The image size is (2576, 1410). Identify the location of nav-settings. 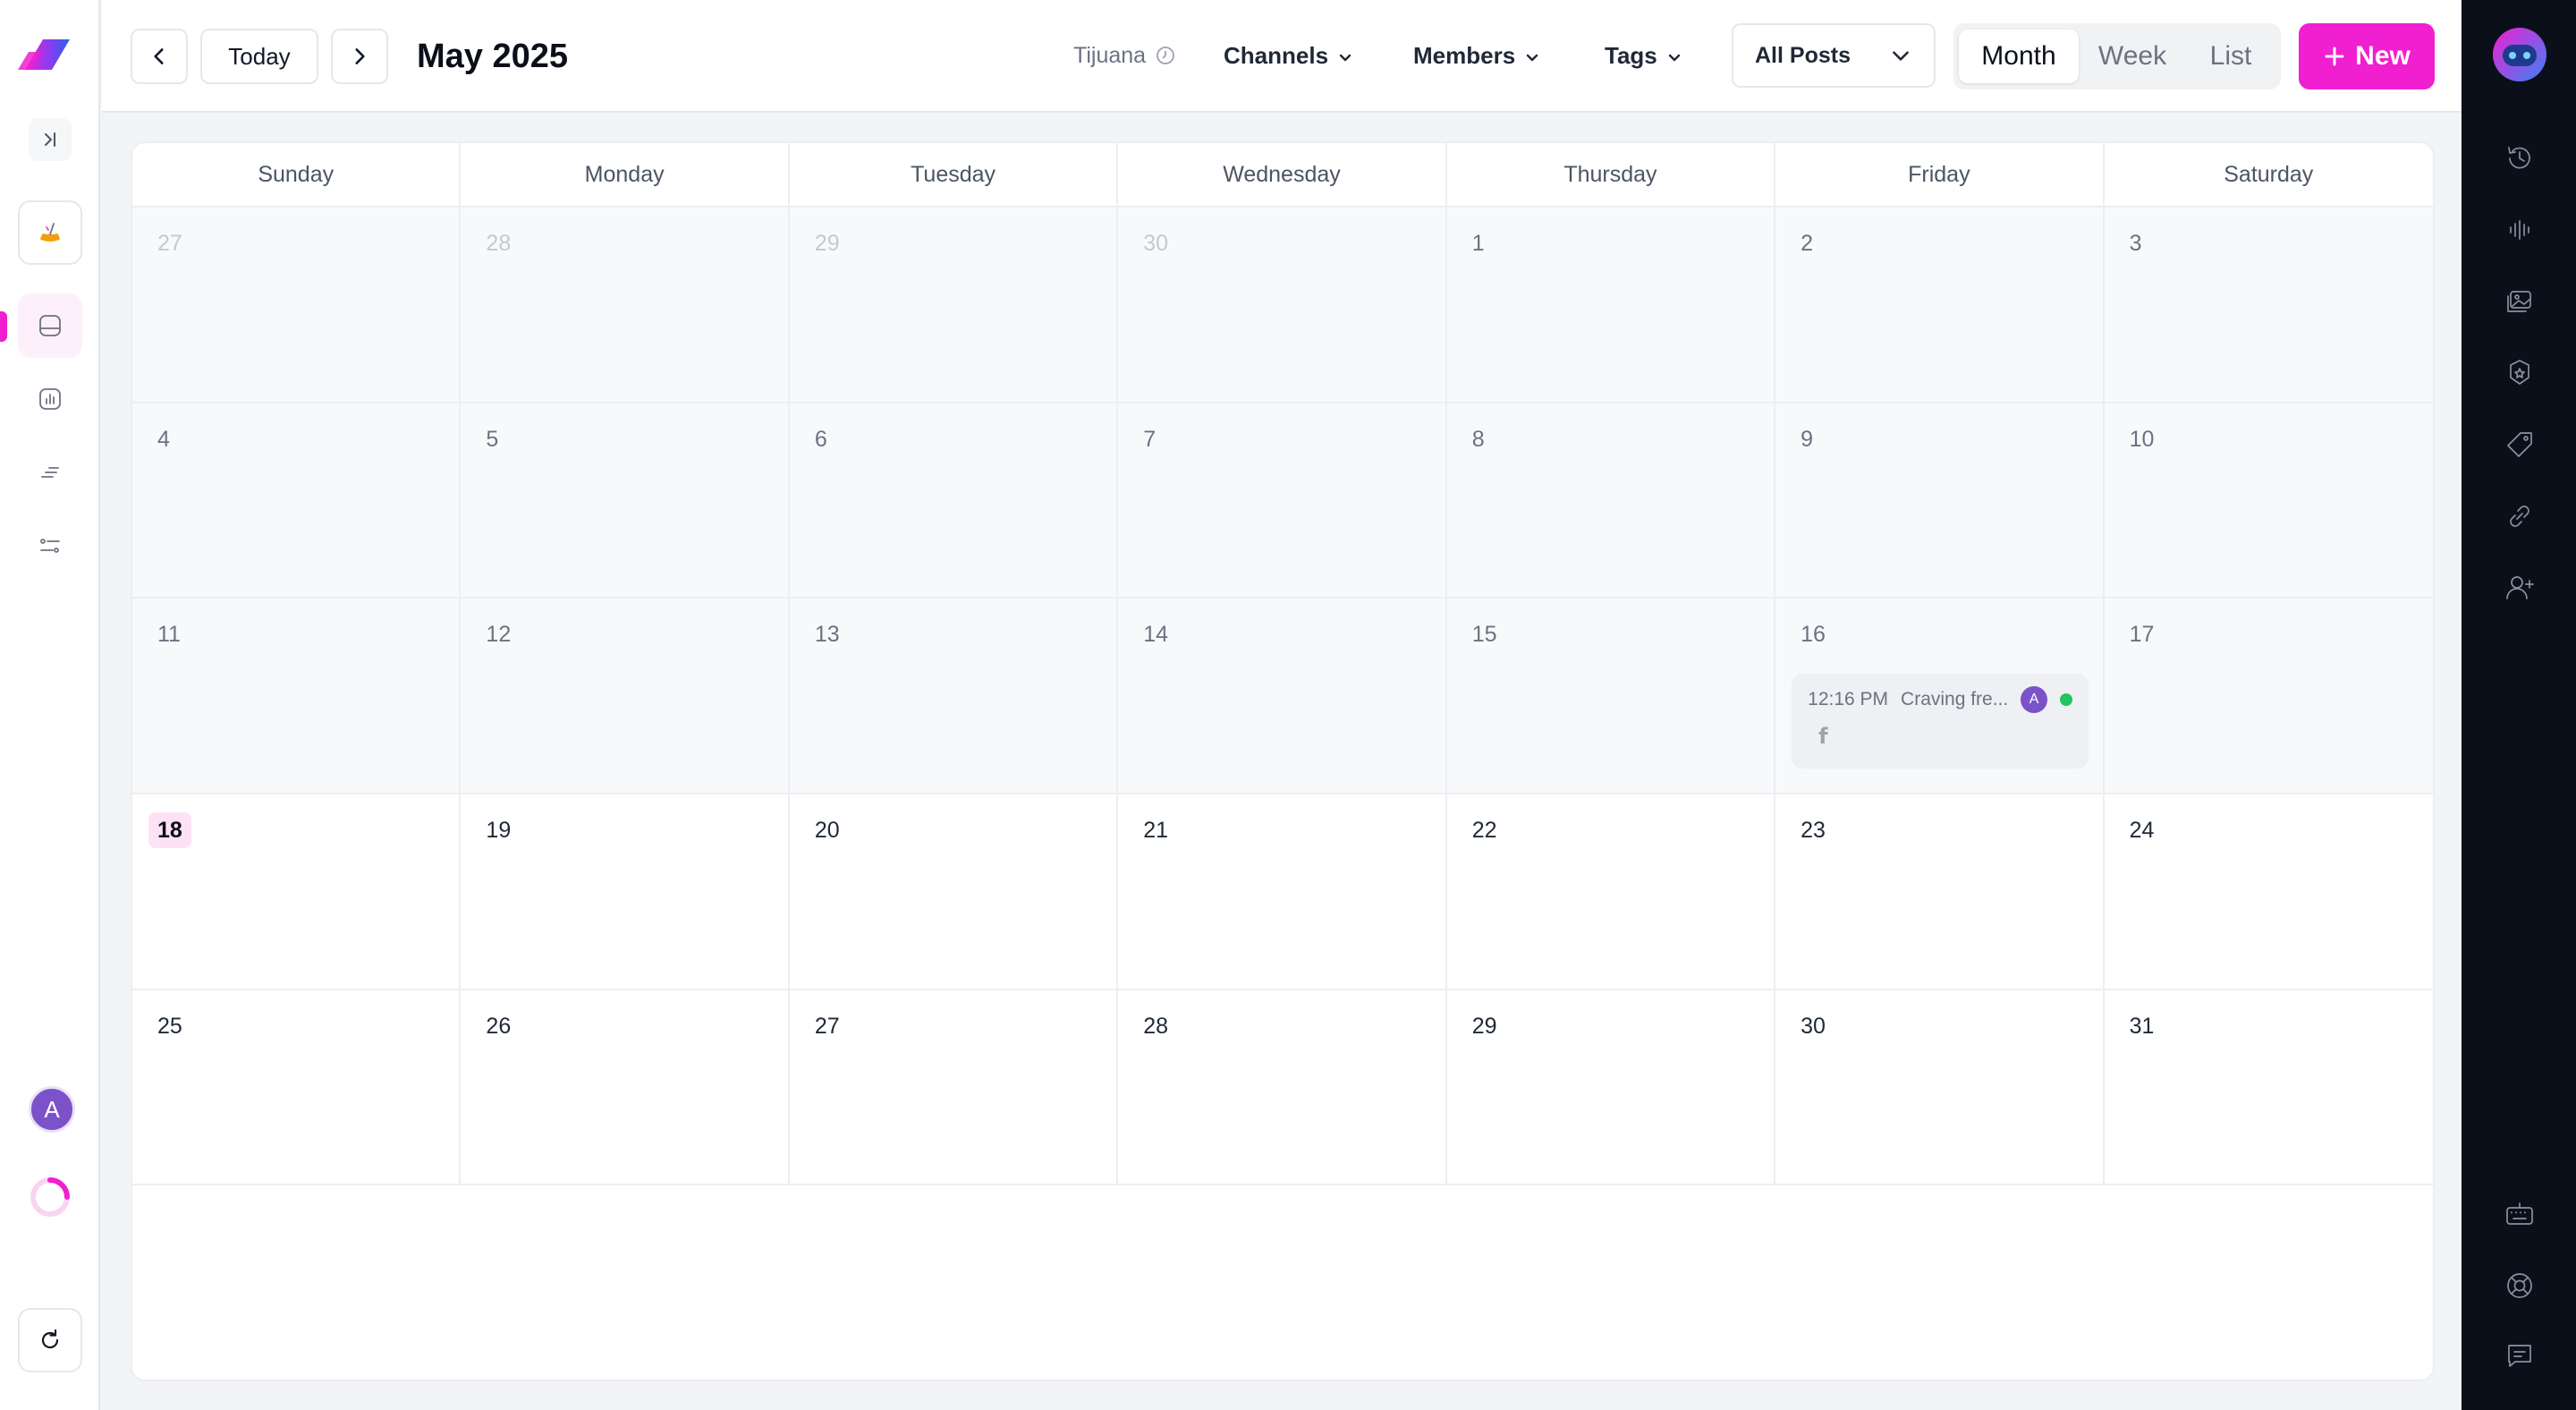
(50, 546).